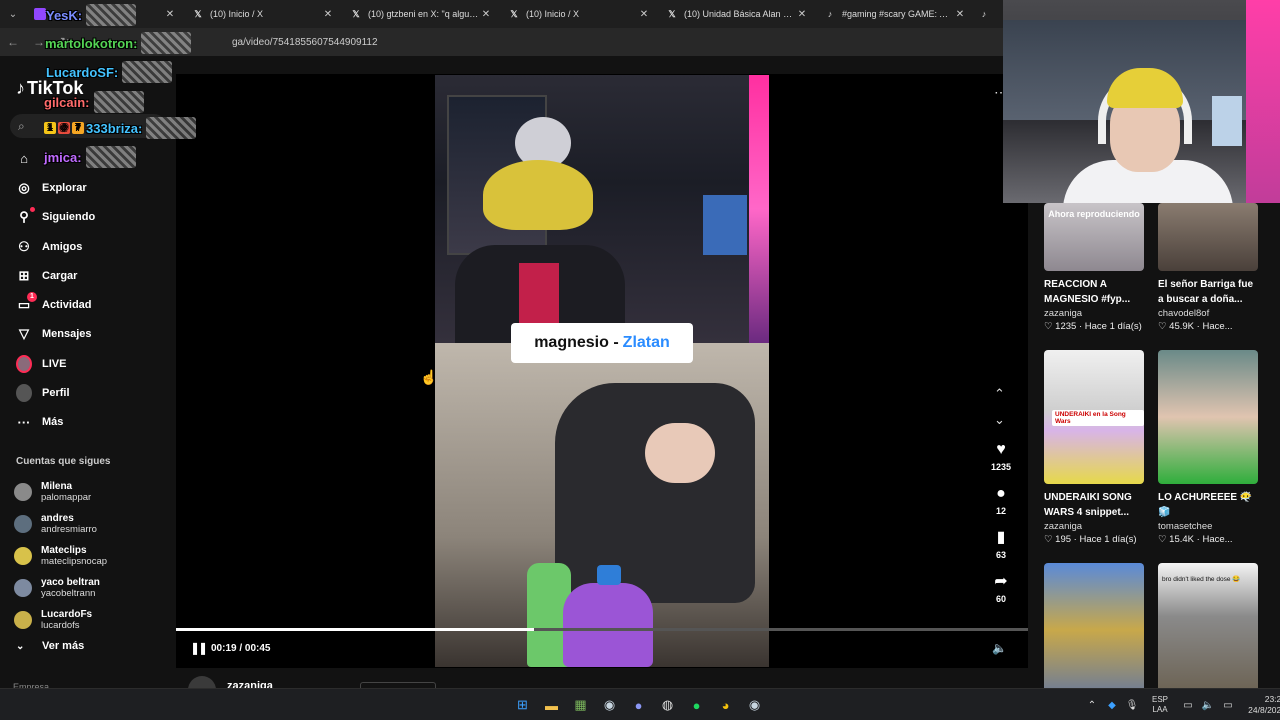 The image size is (1280, 720). I want to click on share-arrow-icon: ➦, so click(1001, 581).